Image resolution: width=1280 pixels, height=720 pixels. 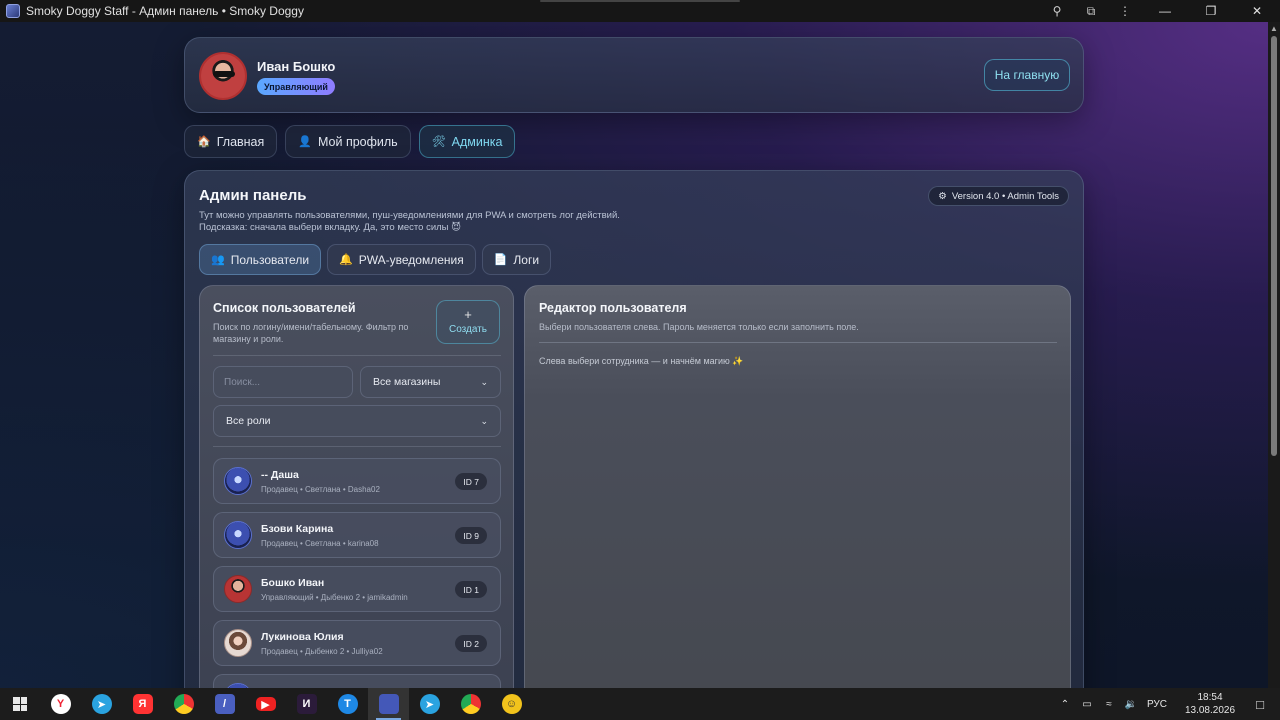 What do you see at coordinates (484, 420) in the screenshot?
I see `chevron-down-icon: ⌄` at bounding box center [484, 420].